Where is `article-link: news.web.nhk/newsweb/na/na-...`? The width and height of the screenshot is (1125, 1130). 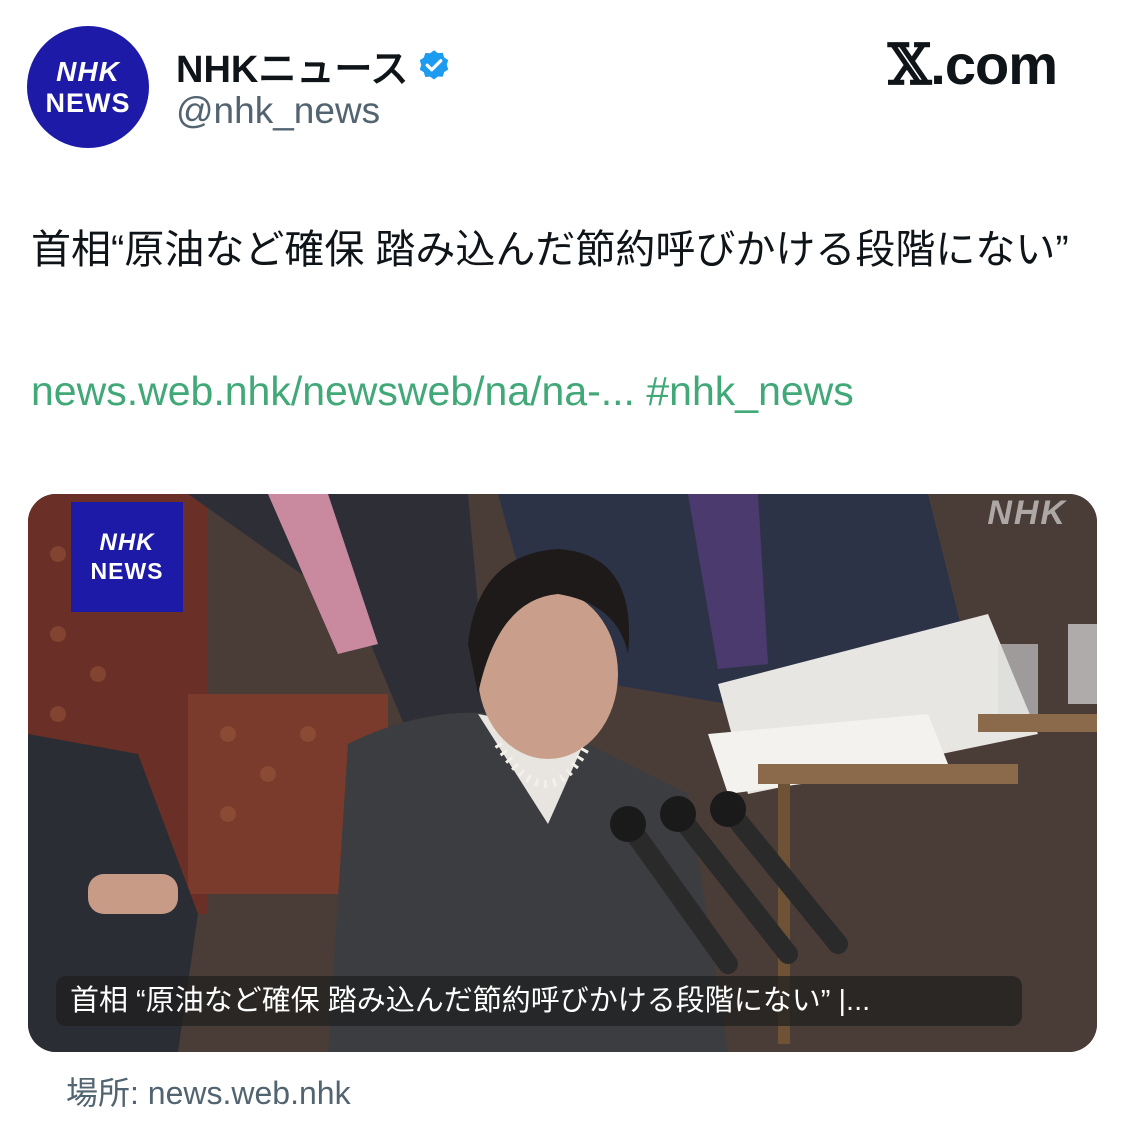
article-link: news.web.nhk/newsweb/na/na-... is located at coordinates (333, 391).